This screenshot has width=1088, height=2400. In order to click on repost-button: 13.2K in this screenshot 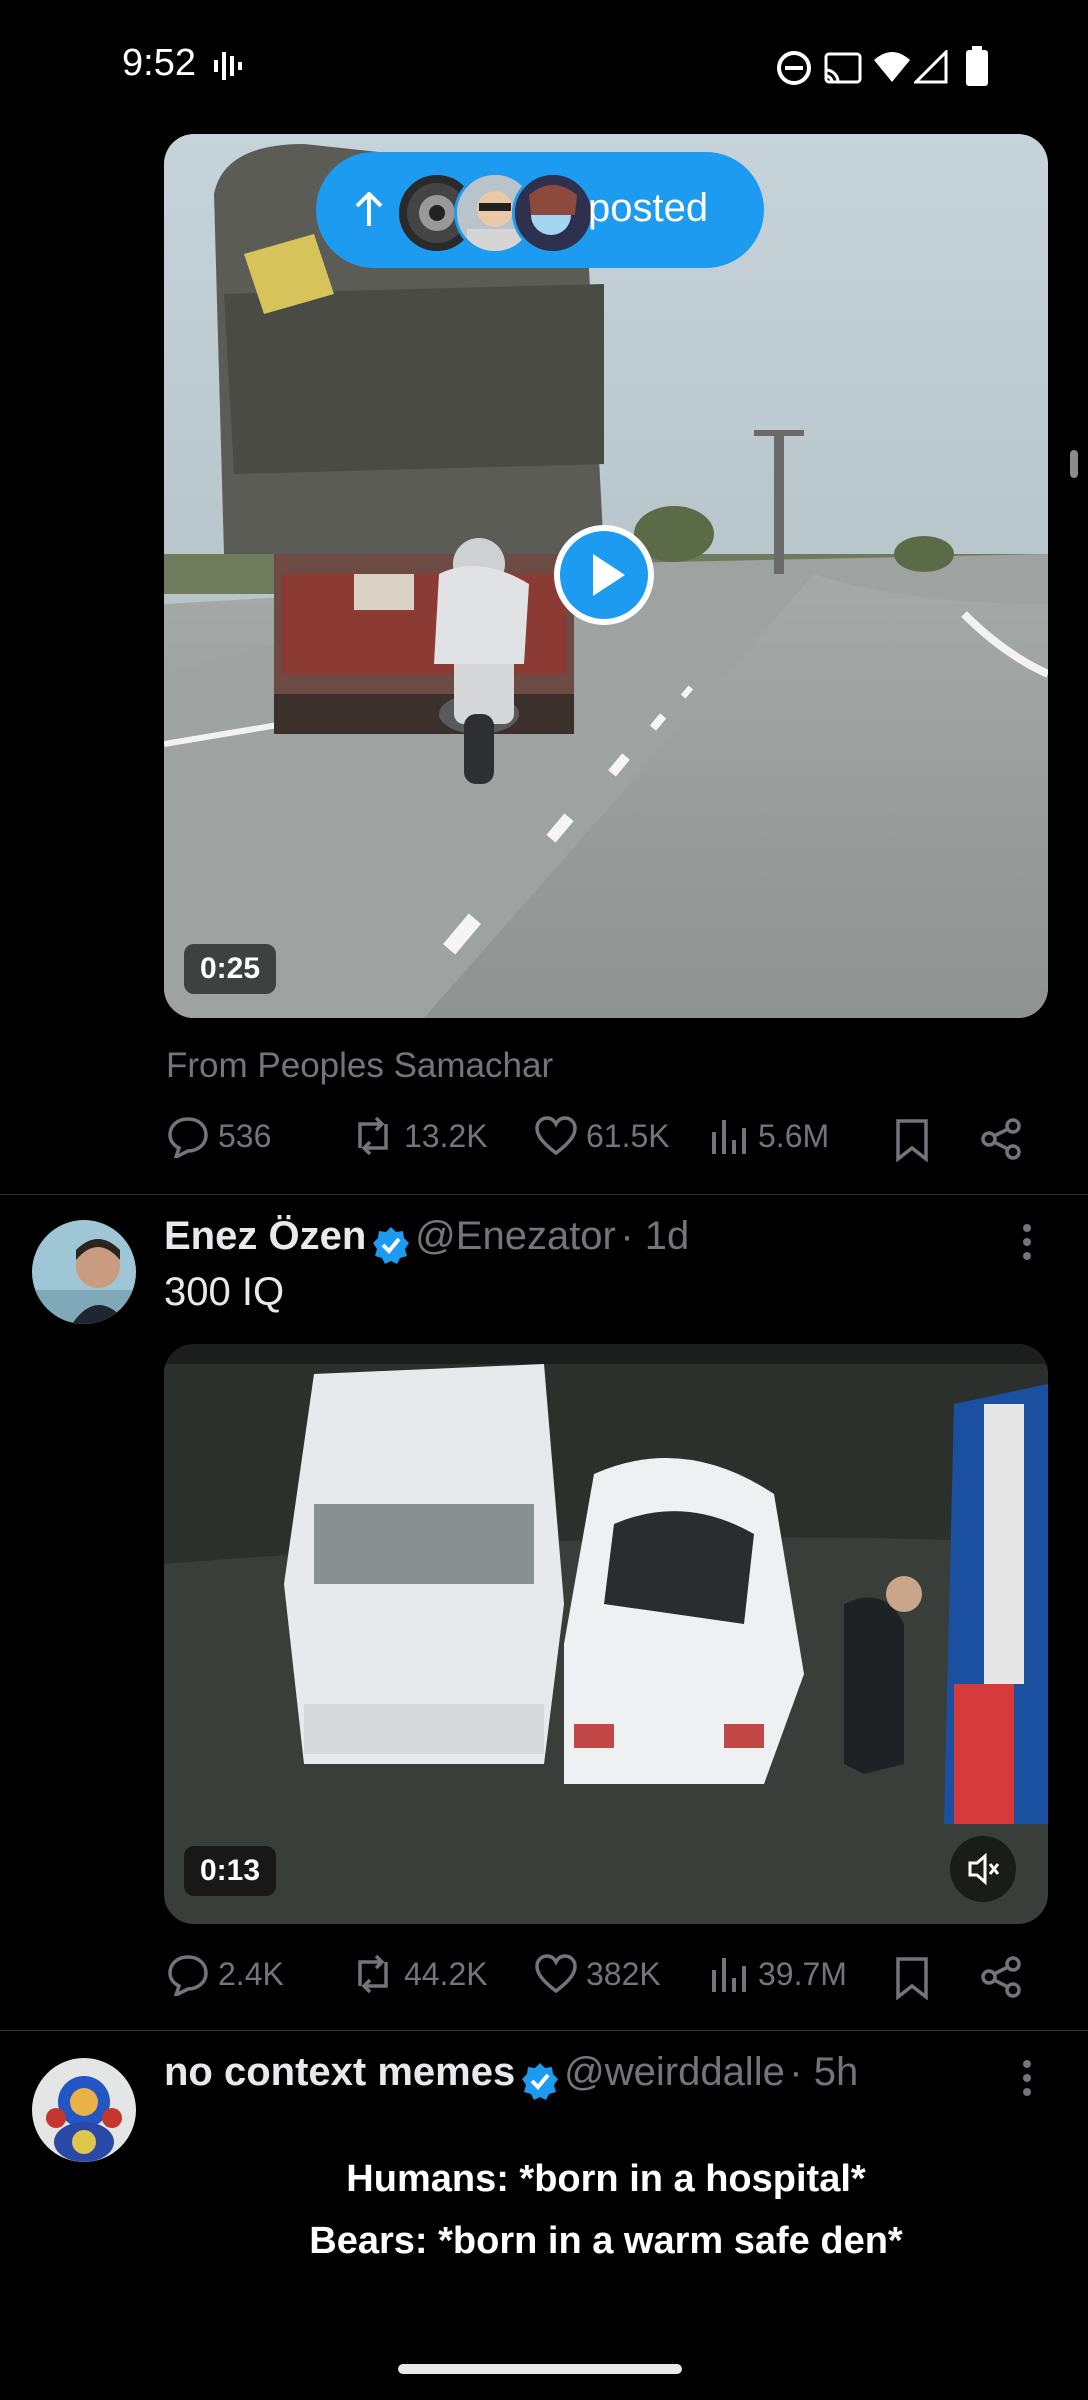, I will do `click(419, 1136)`.